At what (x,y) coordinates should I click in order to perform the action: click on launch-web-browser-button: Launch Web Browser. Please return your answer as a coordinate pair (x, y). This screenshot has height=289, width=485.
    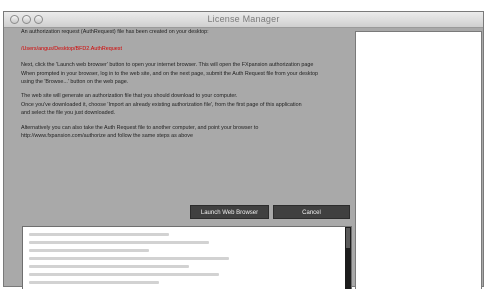
    Looking at the image, I should click on (229, 212).